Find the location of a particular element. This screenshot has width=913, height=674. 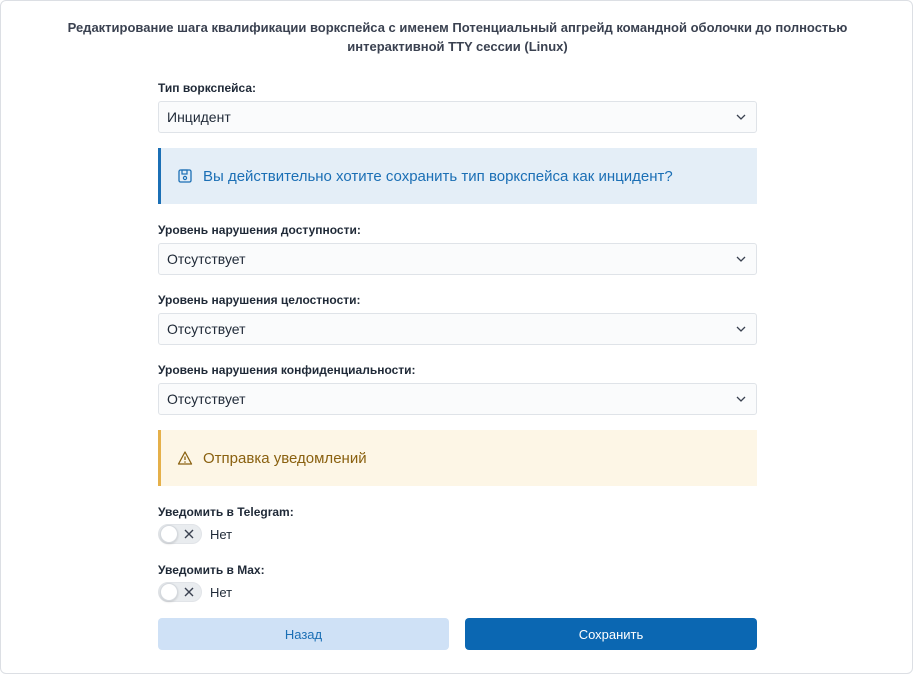

max-toggle is located at coordinates (180, 592).